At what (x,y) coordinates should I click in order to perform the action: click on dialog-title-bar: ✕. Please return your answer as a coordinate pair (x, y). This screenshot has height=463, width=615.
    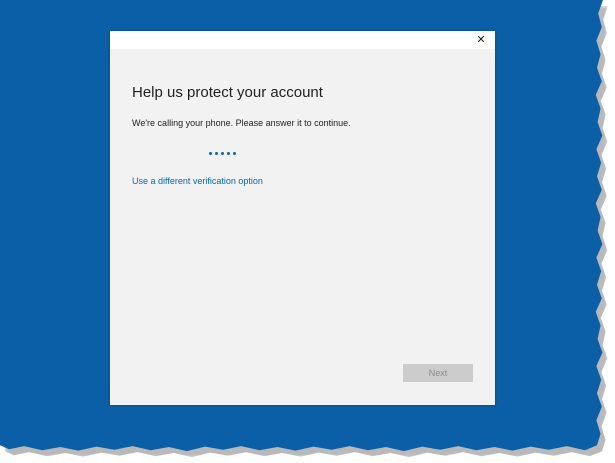
    Looking at the image, I should click on (302, 40).